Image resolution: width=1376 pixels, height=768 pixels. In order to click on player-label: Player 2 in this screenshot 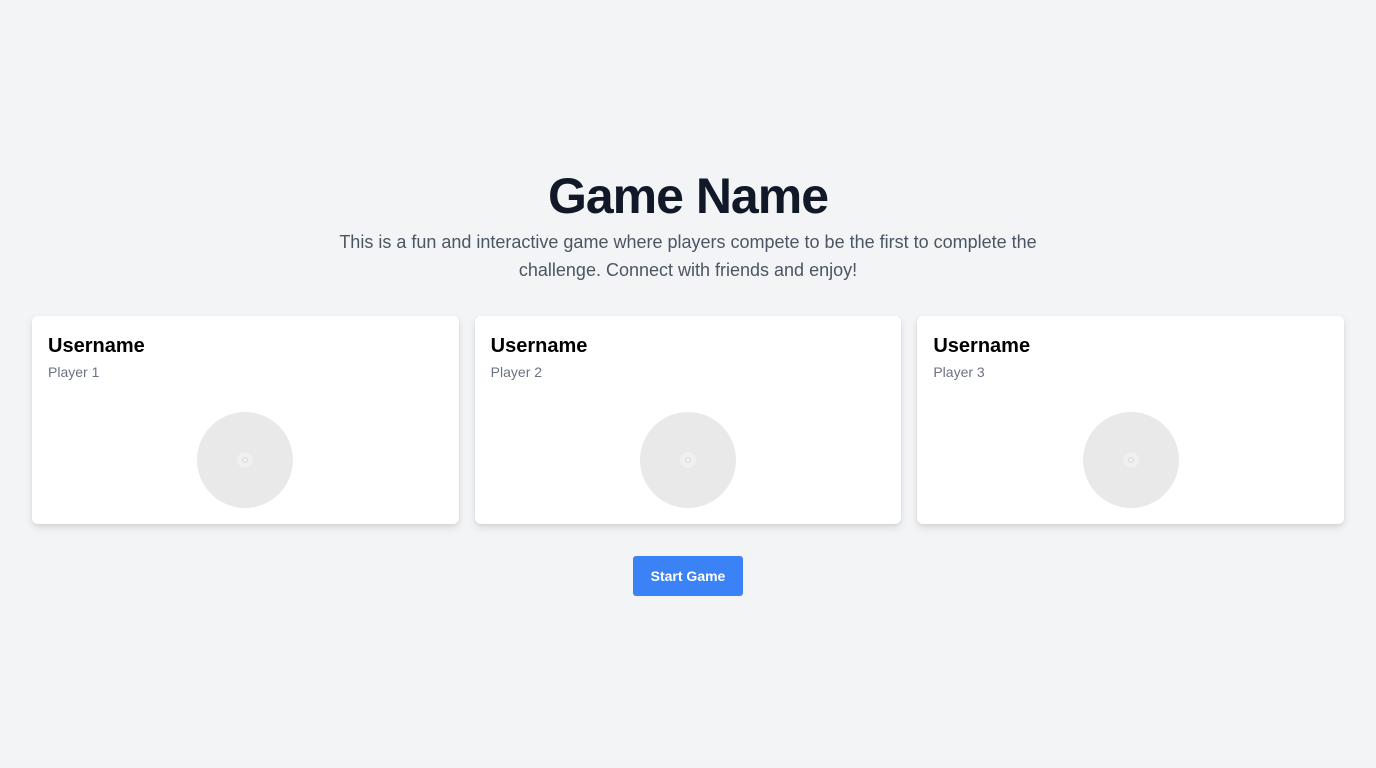, I will do `click(516, 372)`.